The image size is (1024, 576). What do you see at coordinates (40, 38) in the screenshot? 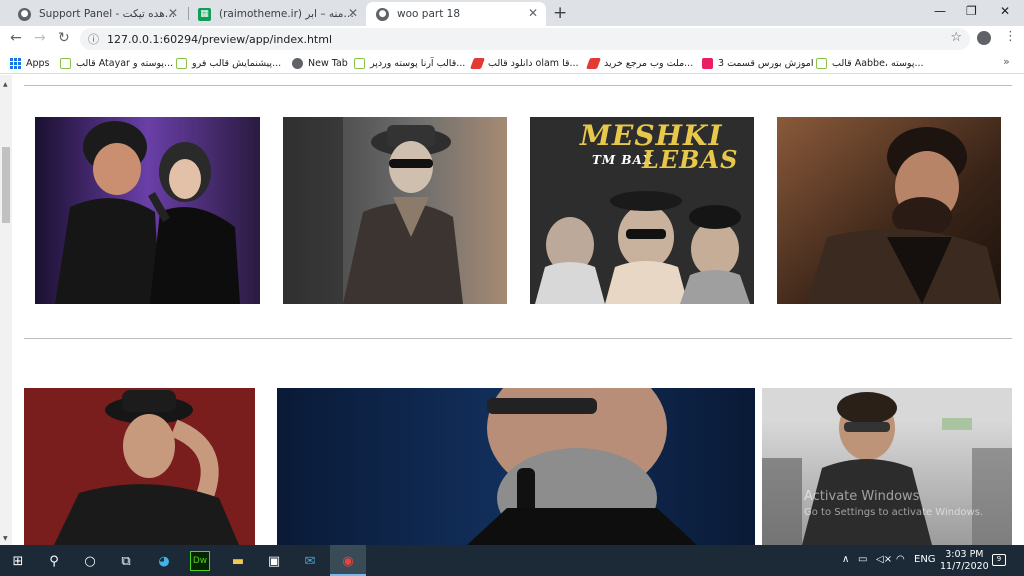
I see `forward-arrow-icon: →` at bounding box center [40, 38].